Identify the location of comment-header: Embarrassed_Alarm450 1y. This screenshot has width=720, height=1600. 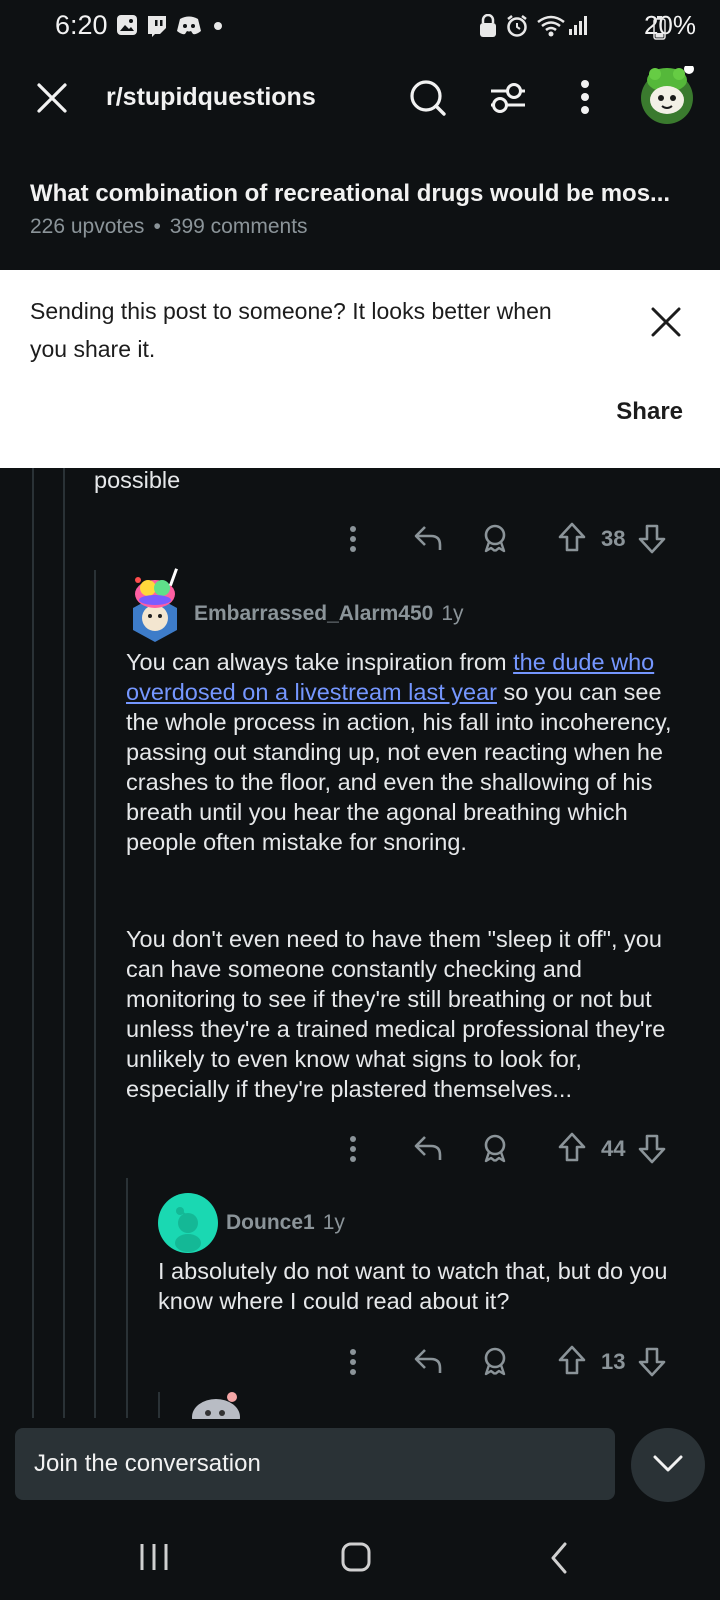
(329, 614).